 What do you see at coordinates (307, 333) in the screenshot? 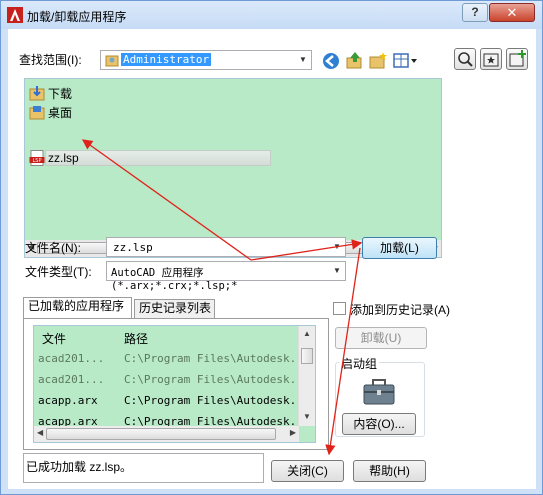
I see `scroll-up-icon: ▲` at bounding box center [307, 333].